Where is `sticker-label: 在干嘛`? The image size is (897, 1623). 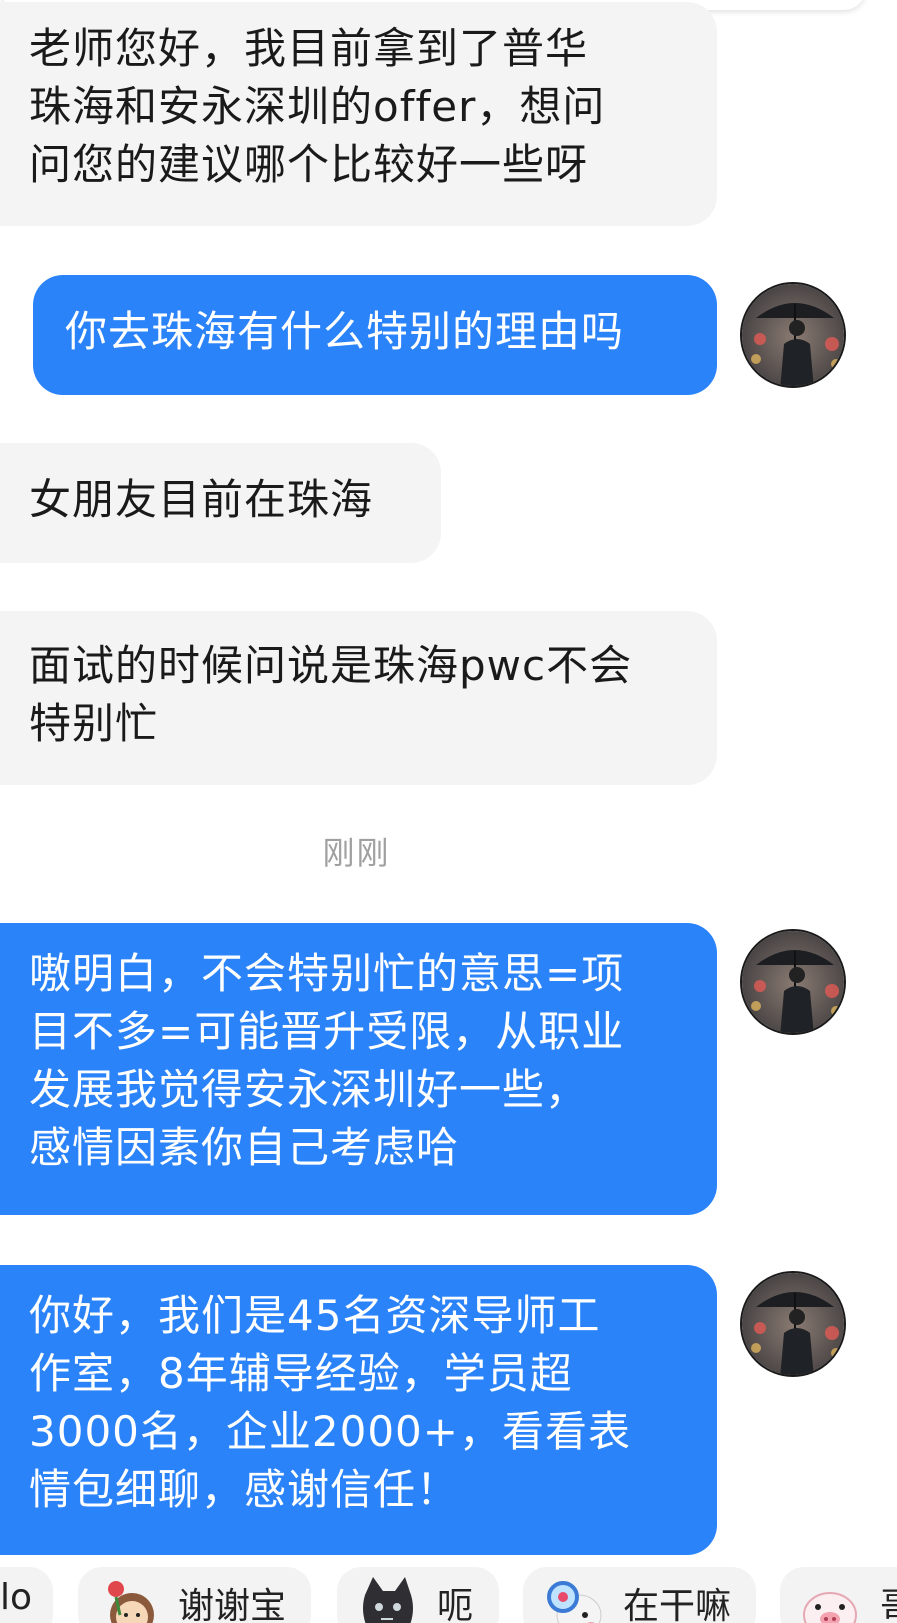 sticker-label: 在干嘛 is located at coordinates (677, 1604).